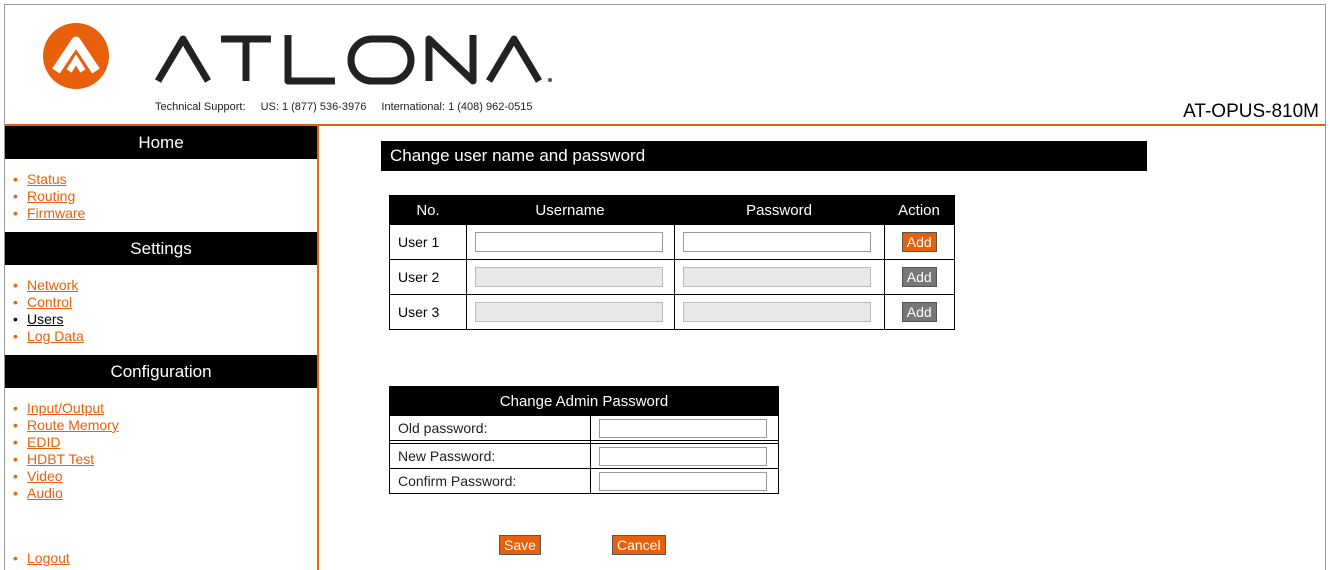 This screenshot has width=1330, height=570. What do you see at coordinates (161, 142) in the screenshot?
I see `sidebar-heading-home: Home` at bounding box center [161, 142].